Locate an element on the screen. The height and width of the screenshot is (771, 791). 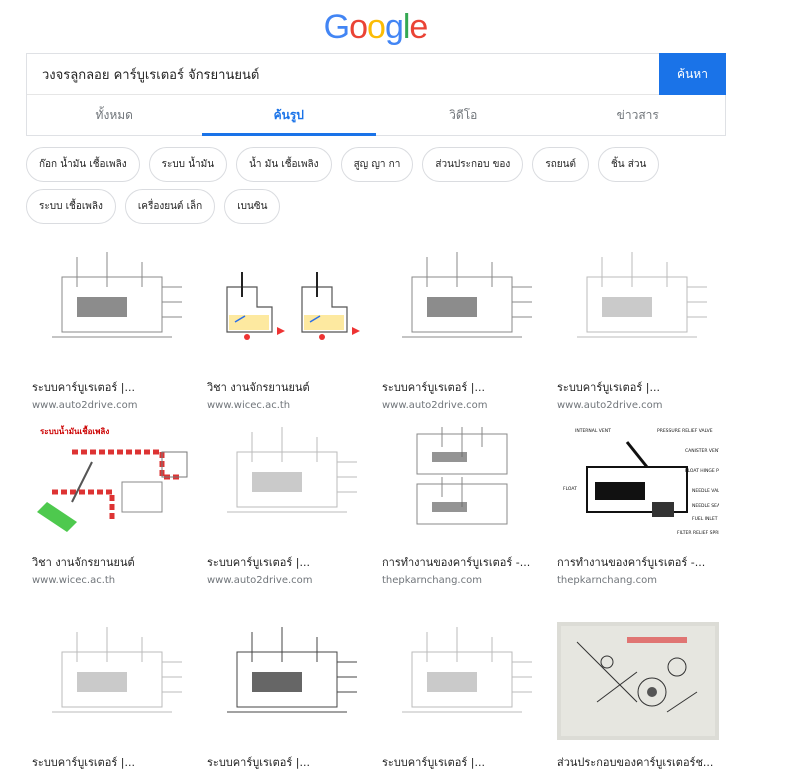
related-chip: ก๊อก น้ำมัน เชื้อเพลิง is located at coordinates (83, 164).